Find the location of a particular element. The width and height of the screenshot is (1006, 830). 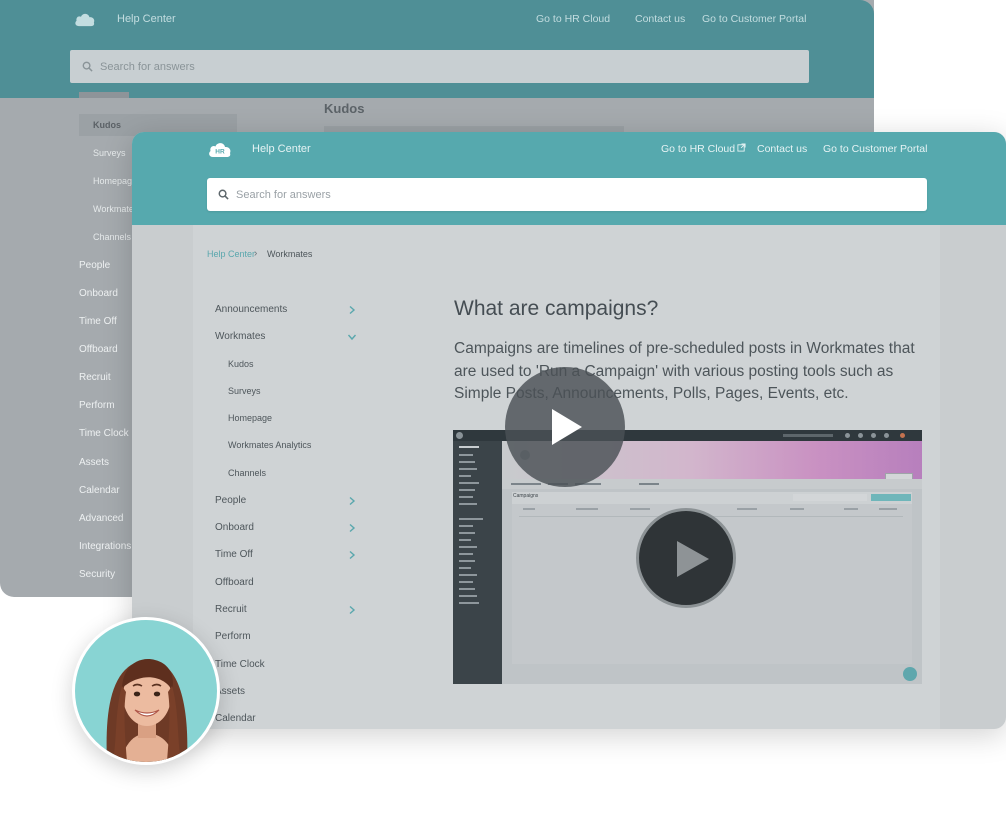

sidebar-item-offboard: Offboard is located at coordinates (234, 582).